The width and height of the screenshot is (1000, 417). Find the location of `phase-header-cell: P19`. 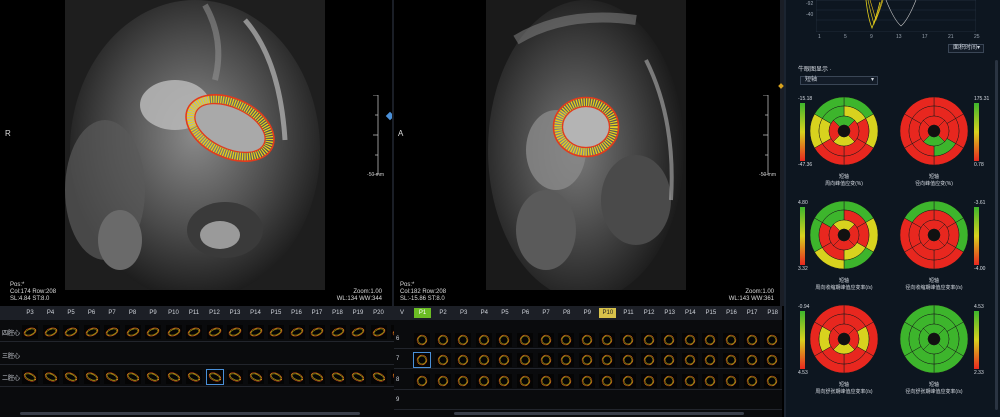

phase-header-cell: P19 is located at coordinates (358, 313).